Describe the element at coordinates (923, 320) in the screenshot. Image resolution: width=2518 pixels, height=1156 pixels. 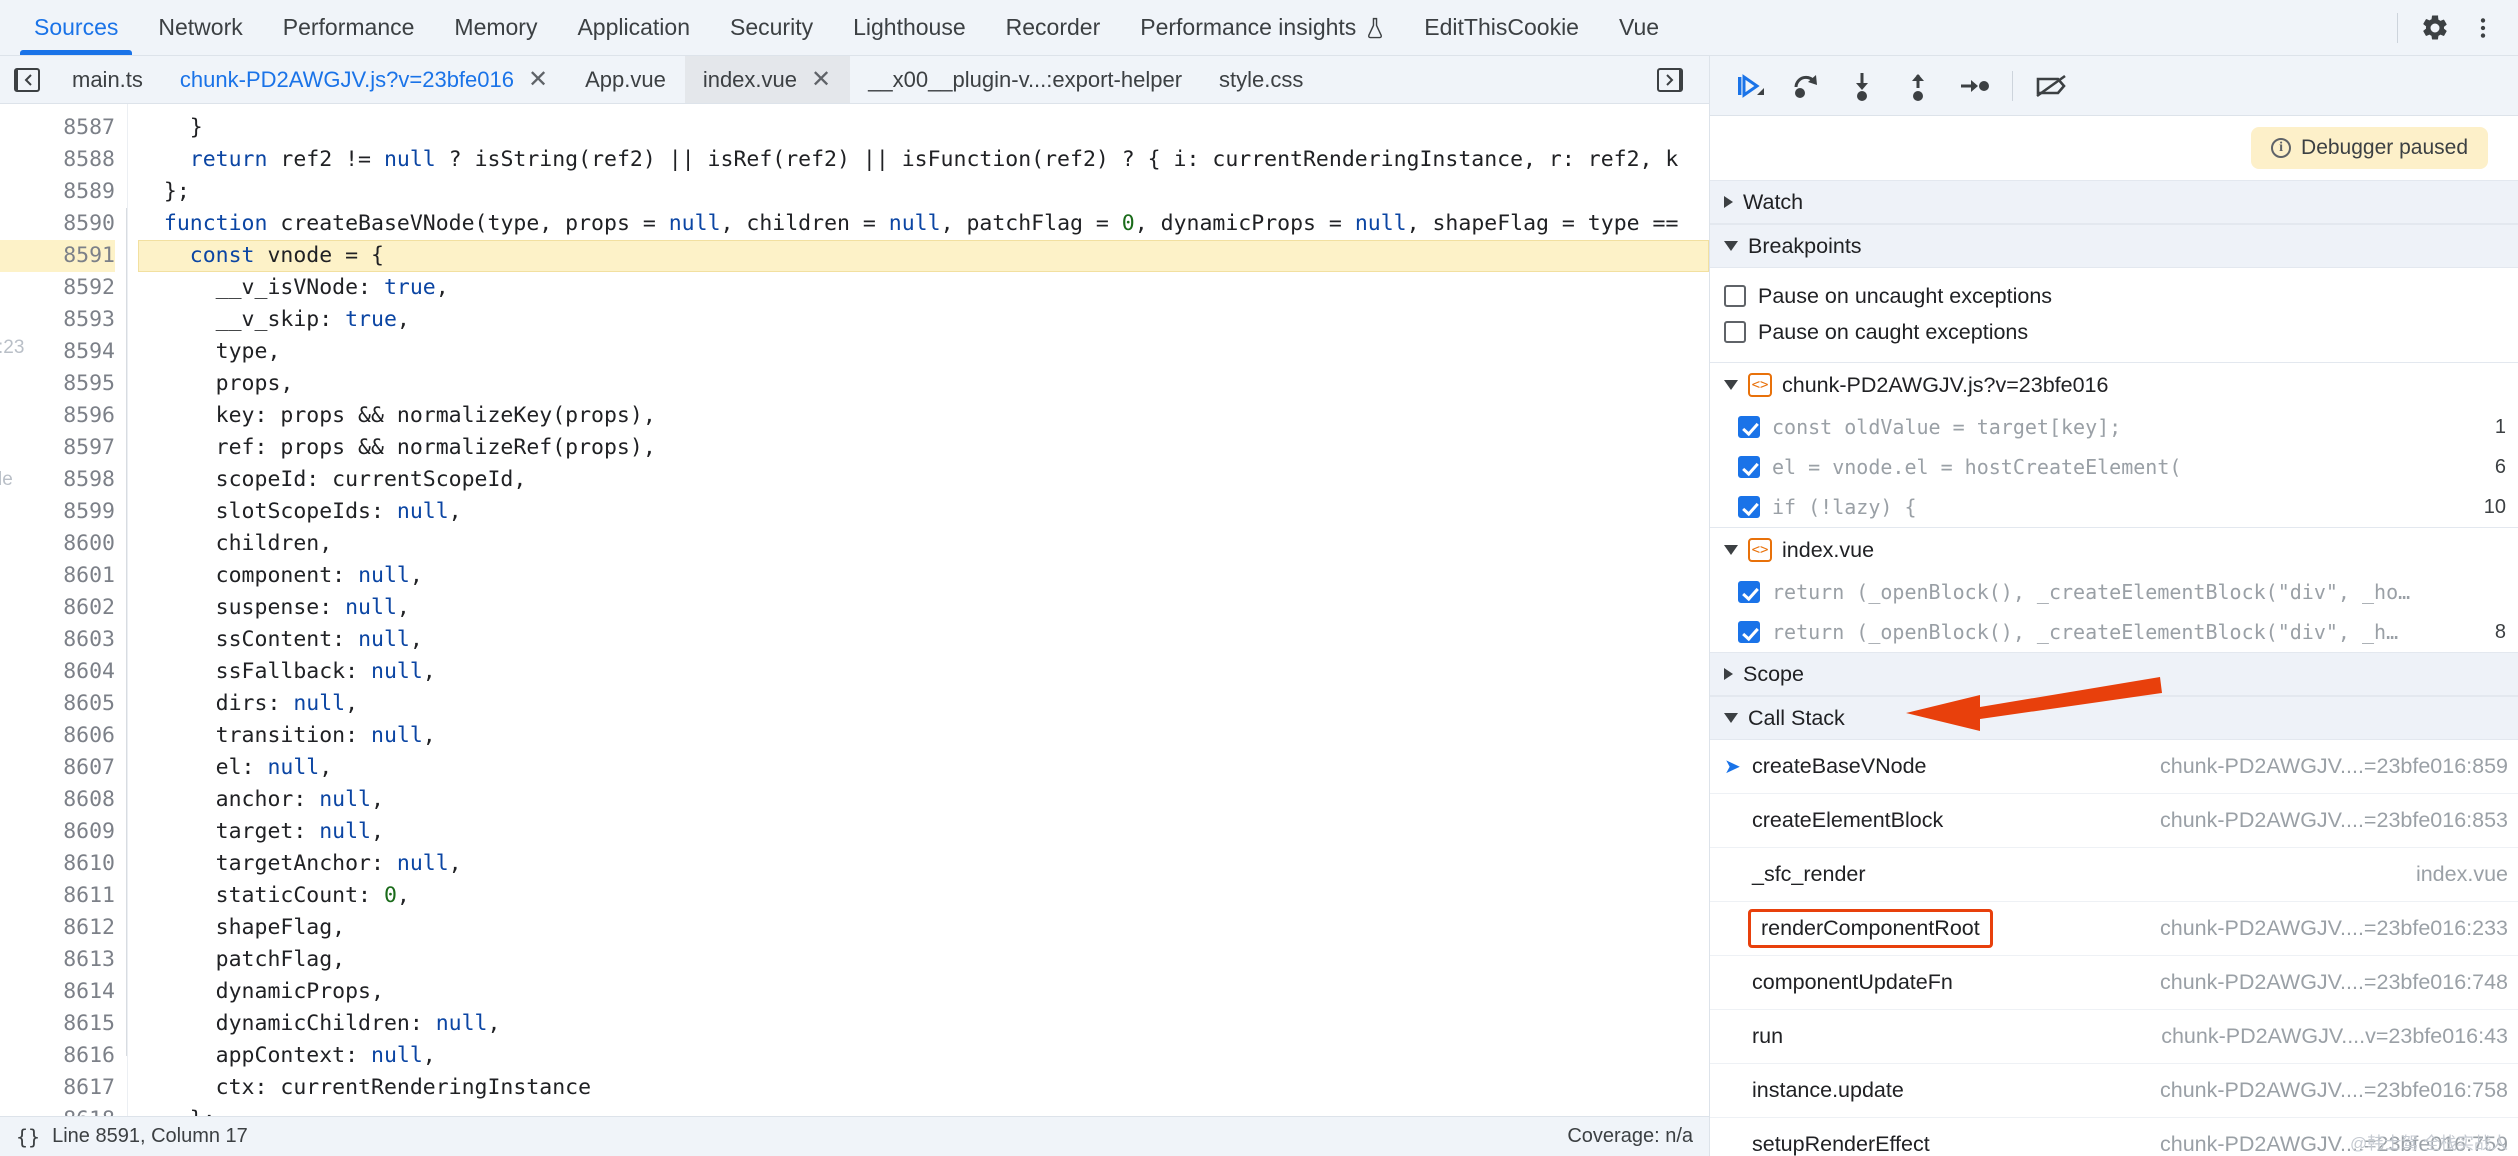
I see `code-line: __v_skip: true,` at that location.